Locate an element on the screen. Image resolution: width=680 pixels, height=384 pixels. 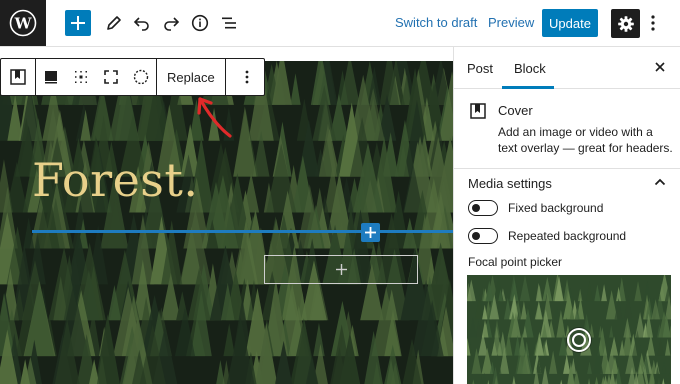
block-inserter-line is located at coordinates (242, 231).